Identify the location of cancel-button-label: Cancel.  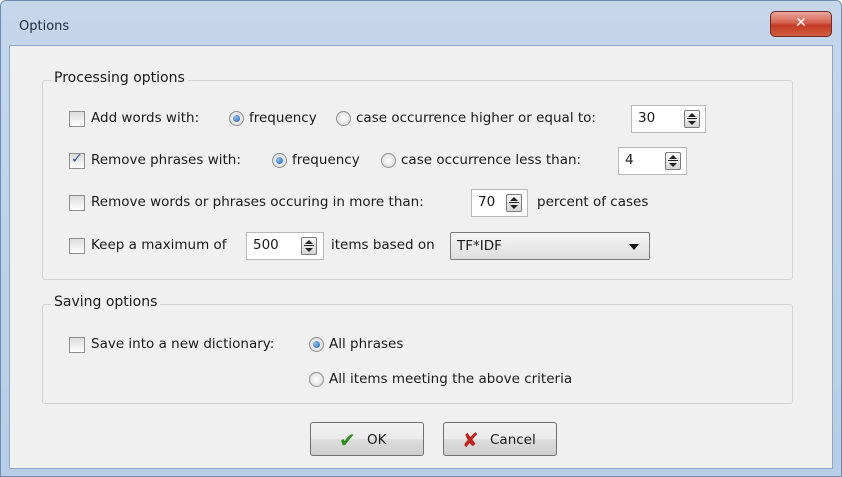
(513, 440).